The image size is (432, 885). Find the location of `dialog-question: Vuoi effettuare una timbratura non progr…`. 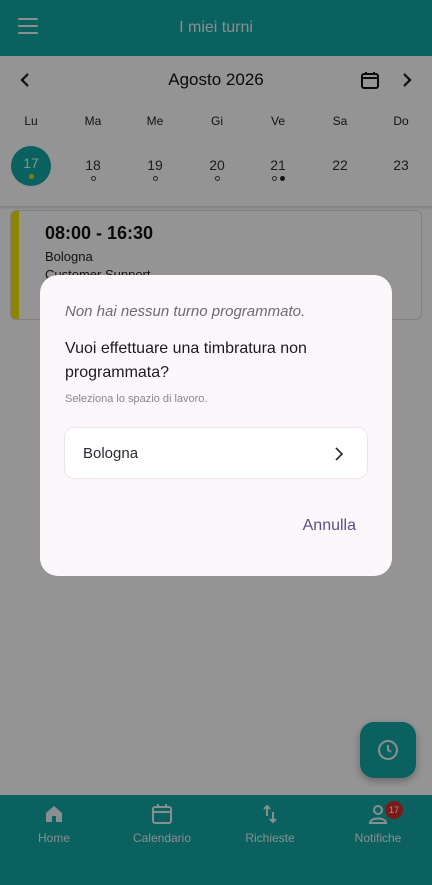

dialog-question: Vuoi effettuare una timbratura non progr… is located at coordinates (186, 360).